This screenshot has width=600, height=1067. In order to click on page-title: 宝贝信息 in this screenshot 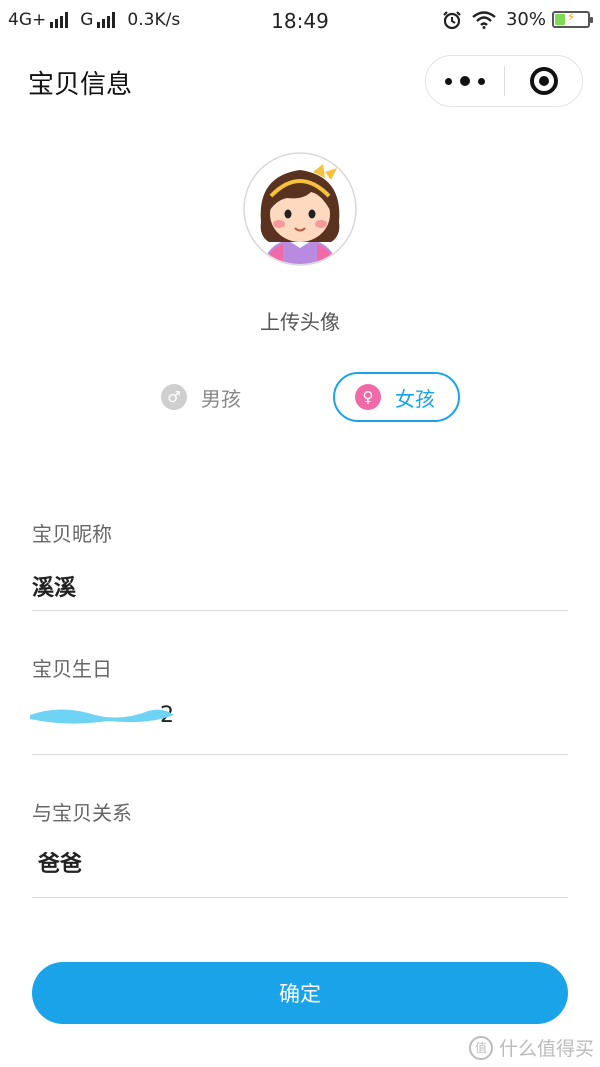, I will do `click(80, 85)`.